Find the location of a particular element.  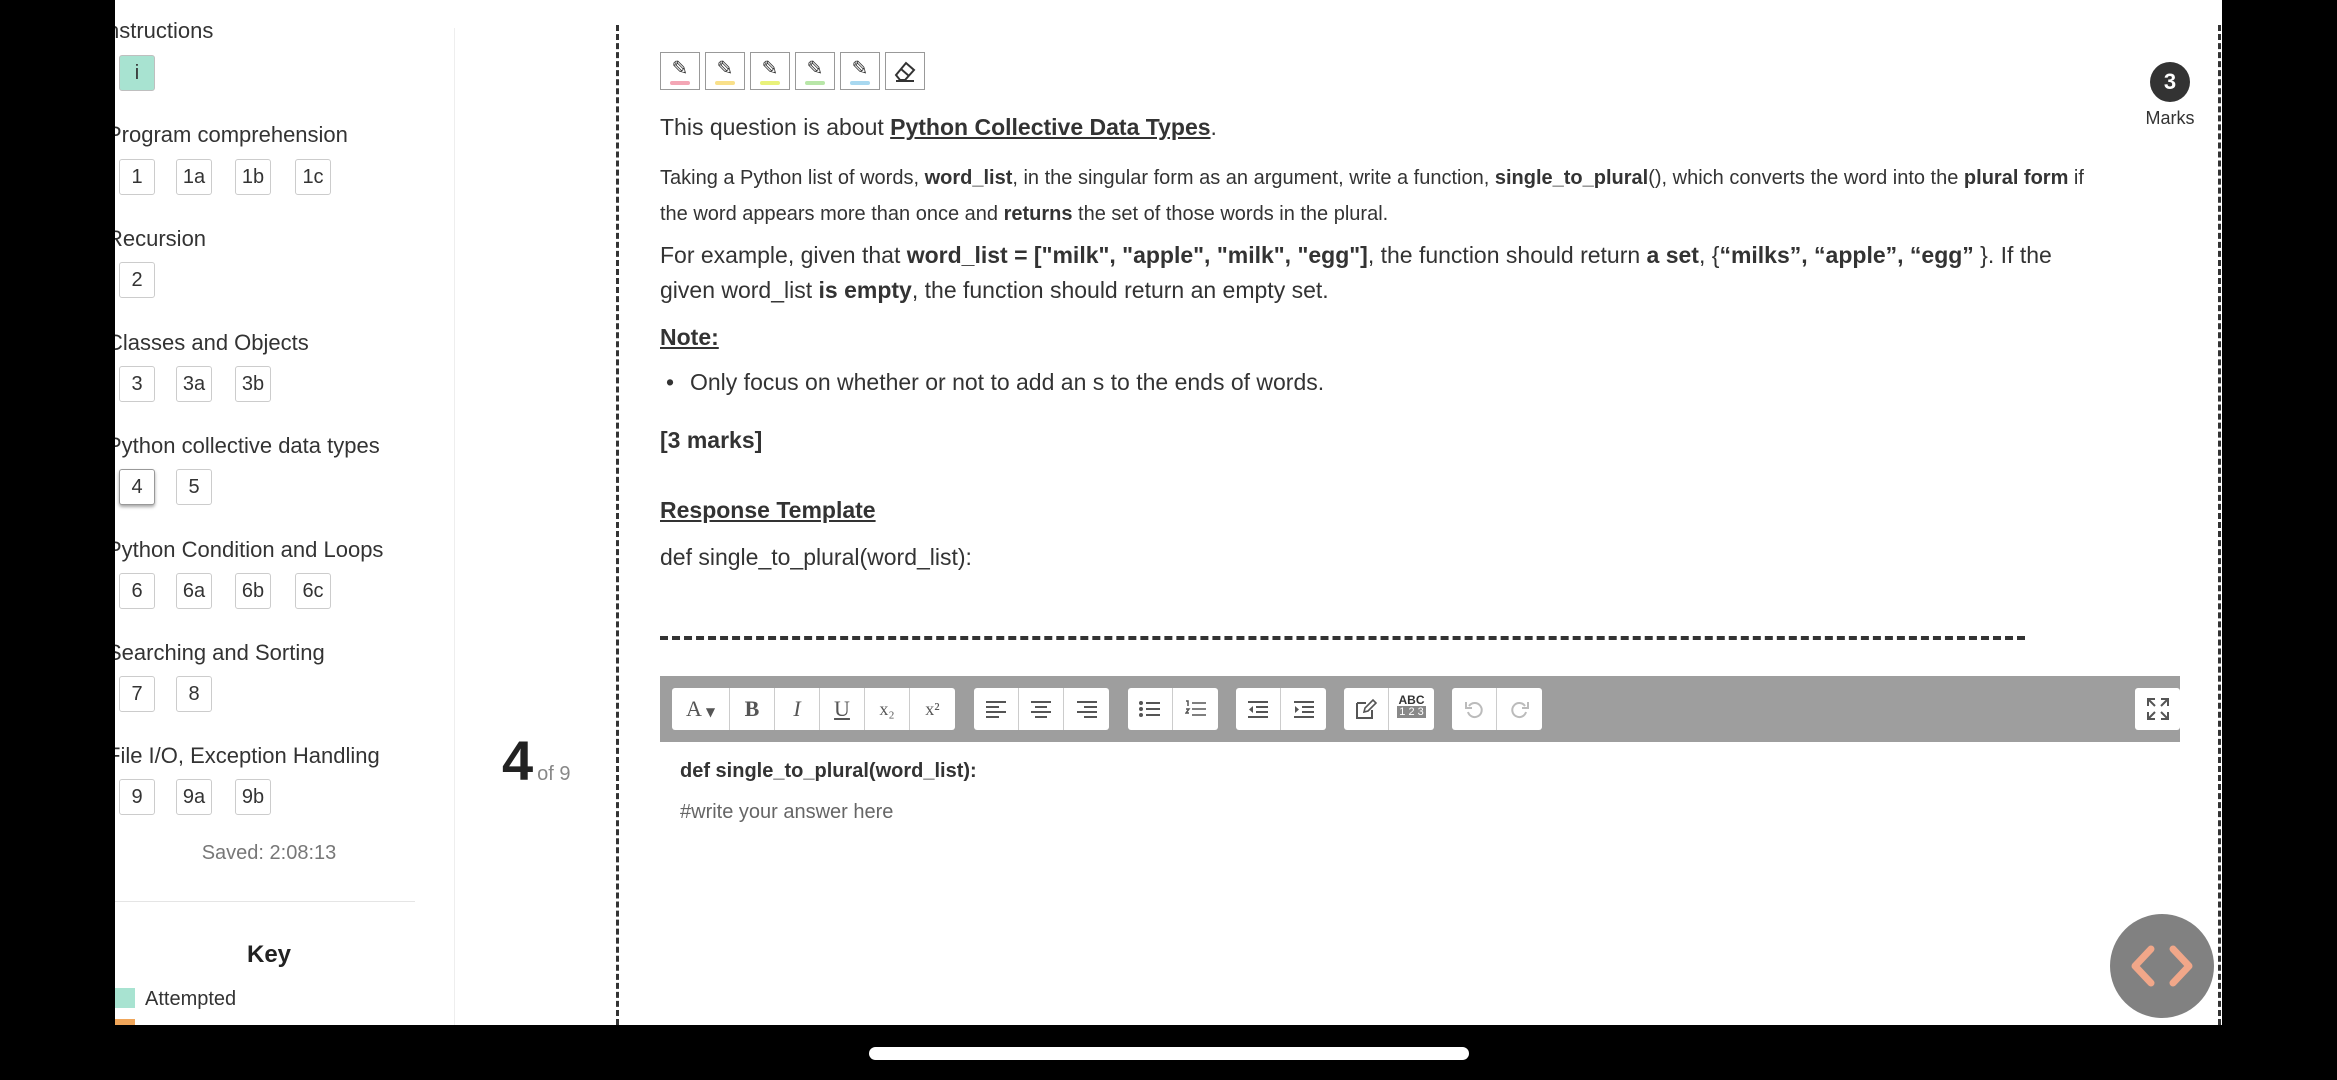

marks-badge: 3 Marks is located at coordinates (2170, 95).